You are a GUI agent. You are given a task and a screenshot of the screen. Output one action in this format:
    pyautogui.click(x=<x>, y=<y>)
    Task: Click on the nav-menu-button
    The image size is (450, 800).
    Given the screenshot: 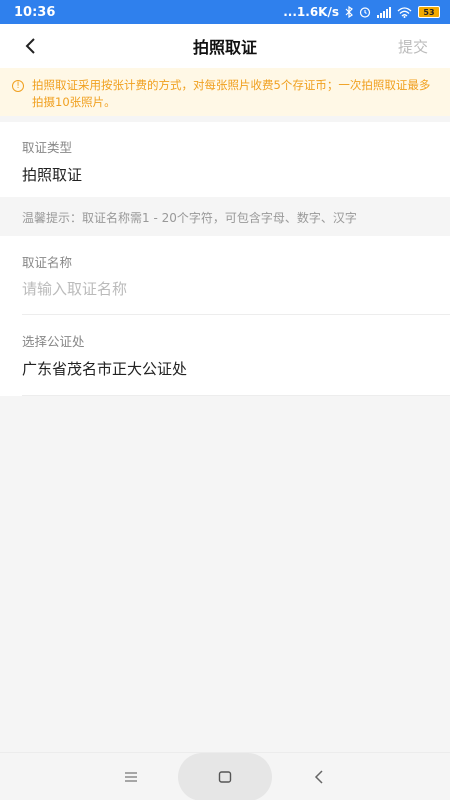 What is the action you would take?
    pyautogui.click(x=131, y=777)
    